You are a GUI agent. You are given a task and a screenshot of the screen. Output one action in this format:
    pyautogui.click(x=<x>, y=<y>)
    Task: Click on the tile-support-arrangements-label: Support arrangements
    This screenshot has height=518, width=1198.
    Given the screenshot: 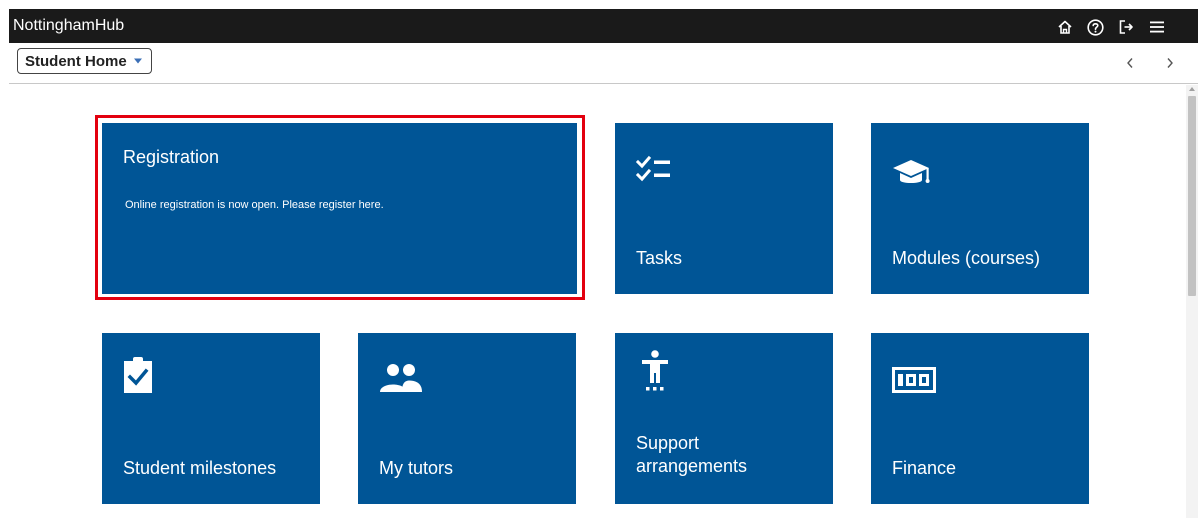 What is the action you would take?
    pyautogui.click(x=691, y=455)
    